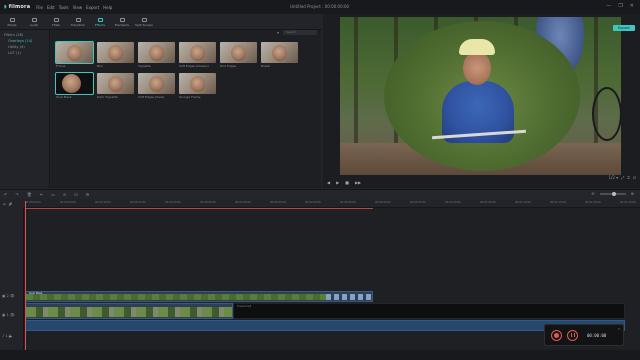  What do you see at coordinates (278, 32) in the screenshot?
I see `filter-dropdown: ▾` at bounding box center [278, 32].